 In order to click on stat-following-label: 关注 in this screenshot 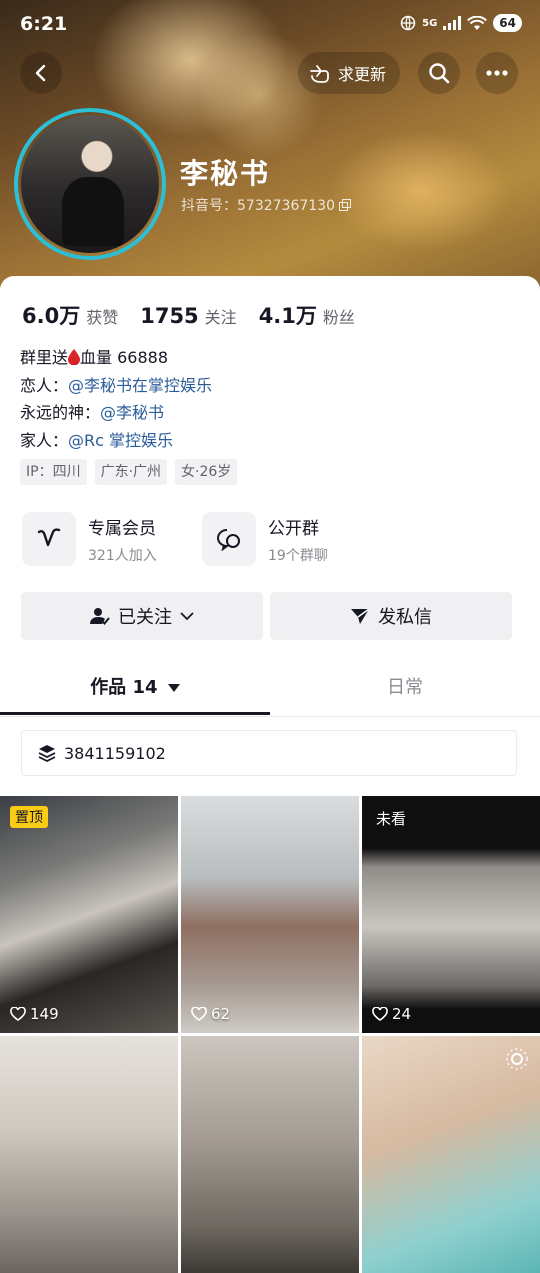, I will do `click(220, 317)`.